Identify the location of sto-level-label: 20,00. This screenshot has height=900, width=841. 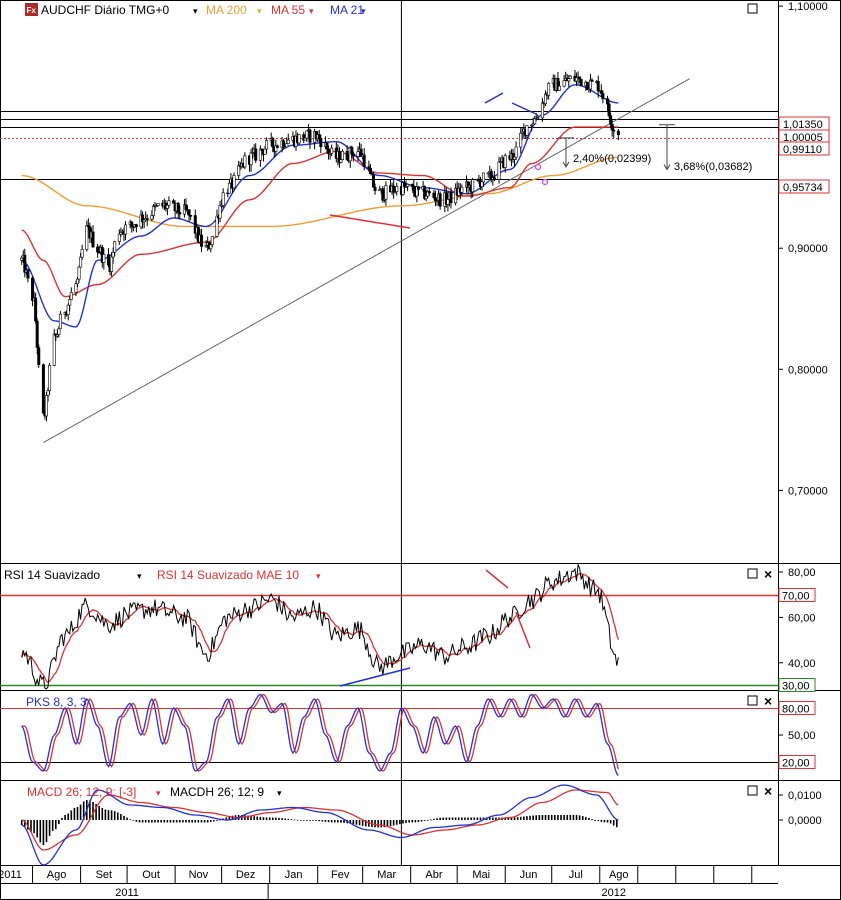
(796, 764).